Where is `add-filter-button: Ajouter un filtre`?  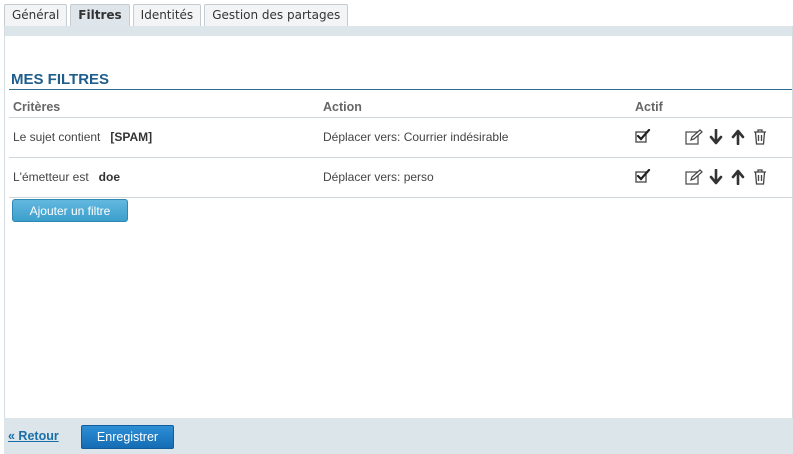 add-filter-button: Ajouter un filtre is located at coordinates (70, 210).